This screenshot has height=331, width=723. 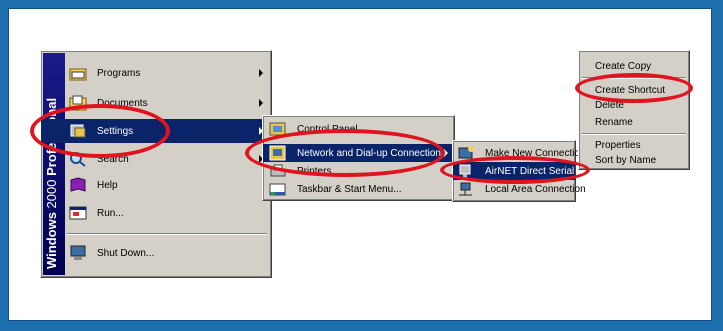 What do you see at coordinates (609, 105) in the screenshot?
I see `ctx-item-label: Delete` at bounding box center [609, 105].